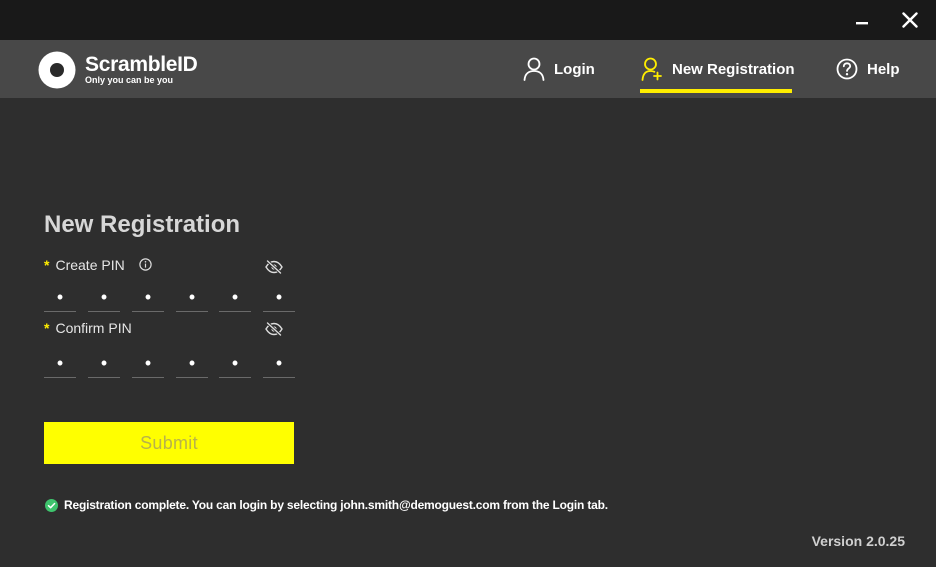 Image resolution: width=936 pixels, height=567 pixels. What do you see at coordinates (170, 297) in the screenshot?
I see `create-pin-inputs: • • • • • •` at bounding box center [170, 297].